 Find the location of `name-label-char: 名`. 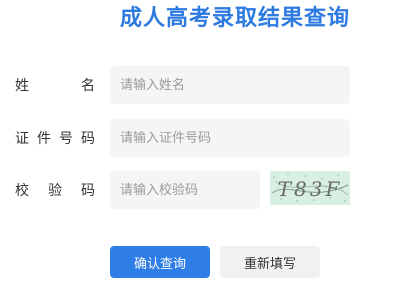

name-label-char: 名 is located at coordinates (88, 86).